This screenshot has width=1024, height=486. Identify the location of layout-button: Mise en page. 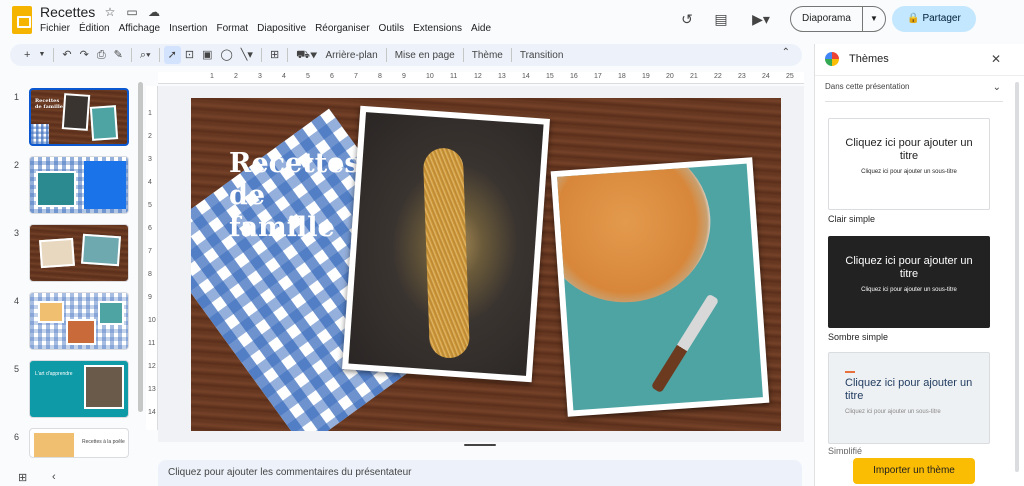
(425, 55).